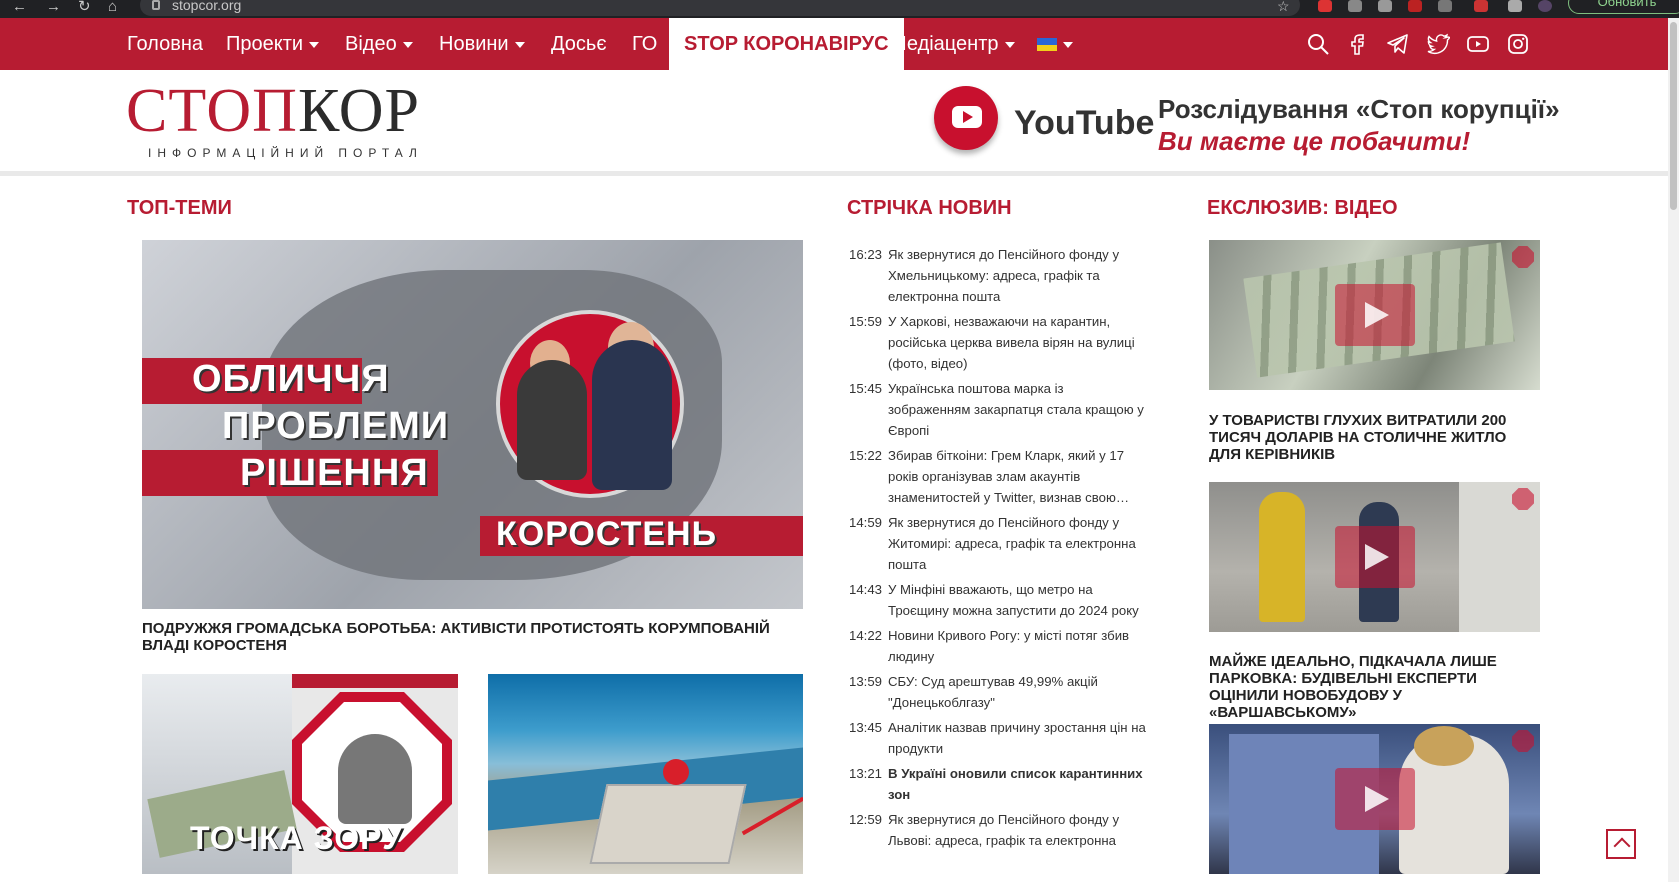 The height and width of the screenshot is (882, 1679). Describe the element at coordinates (371, 44) in the screenshot. I see `nav-label: Відео` at that location.